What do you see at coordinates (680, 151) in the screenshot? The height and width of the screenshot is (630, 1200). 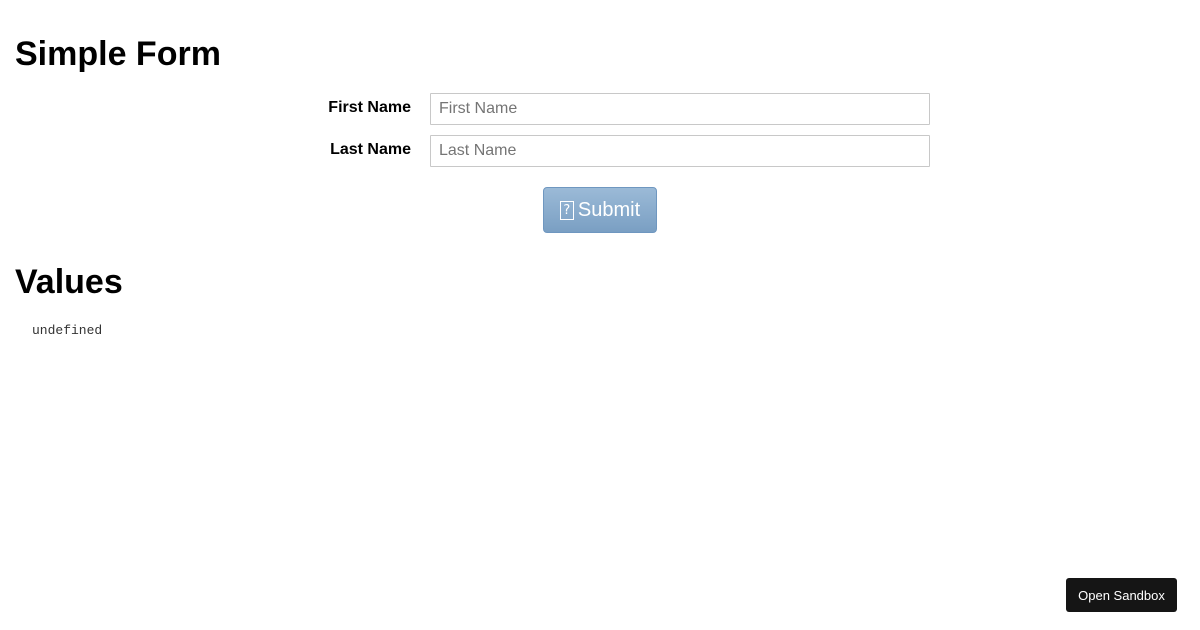 I see `last-name-input` at bounding box center [680, 151].